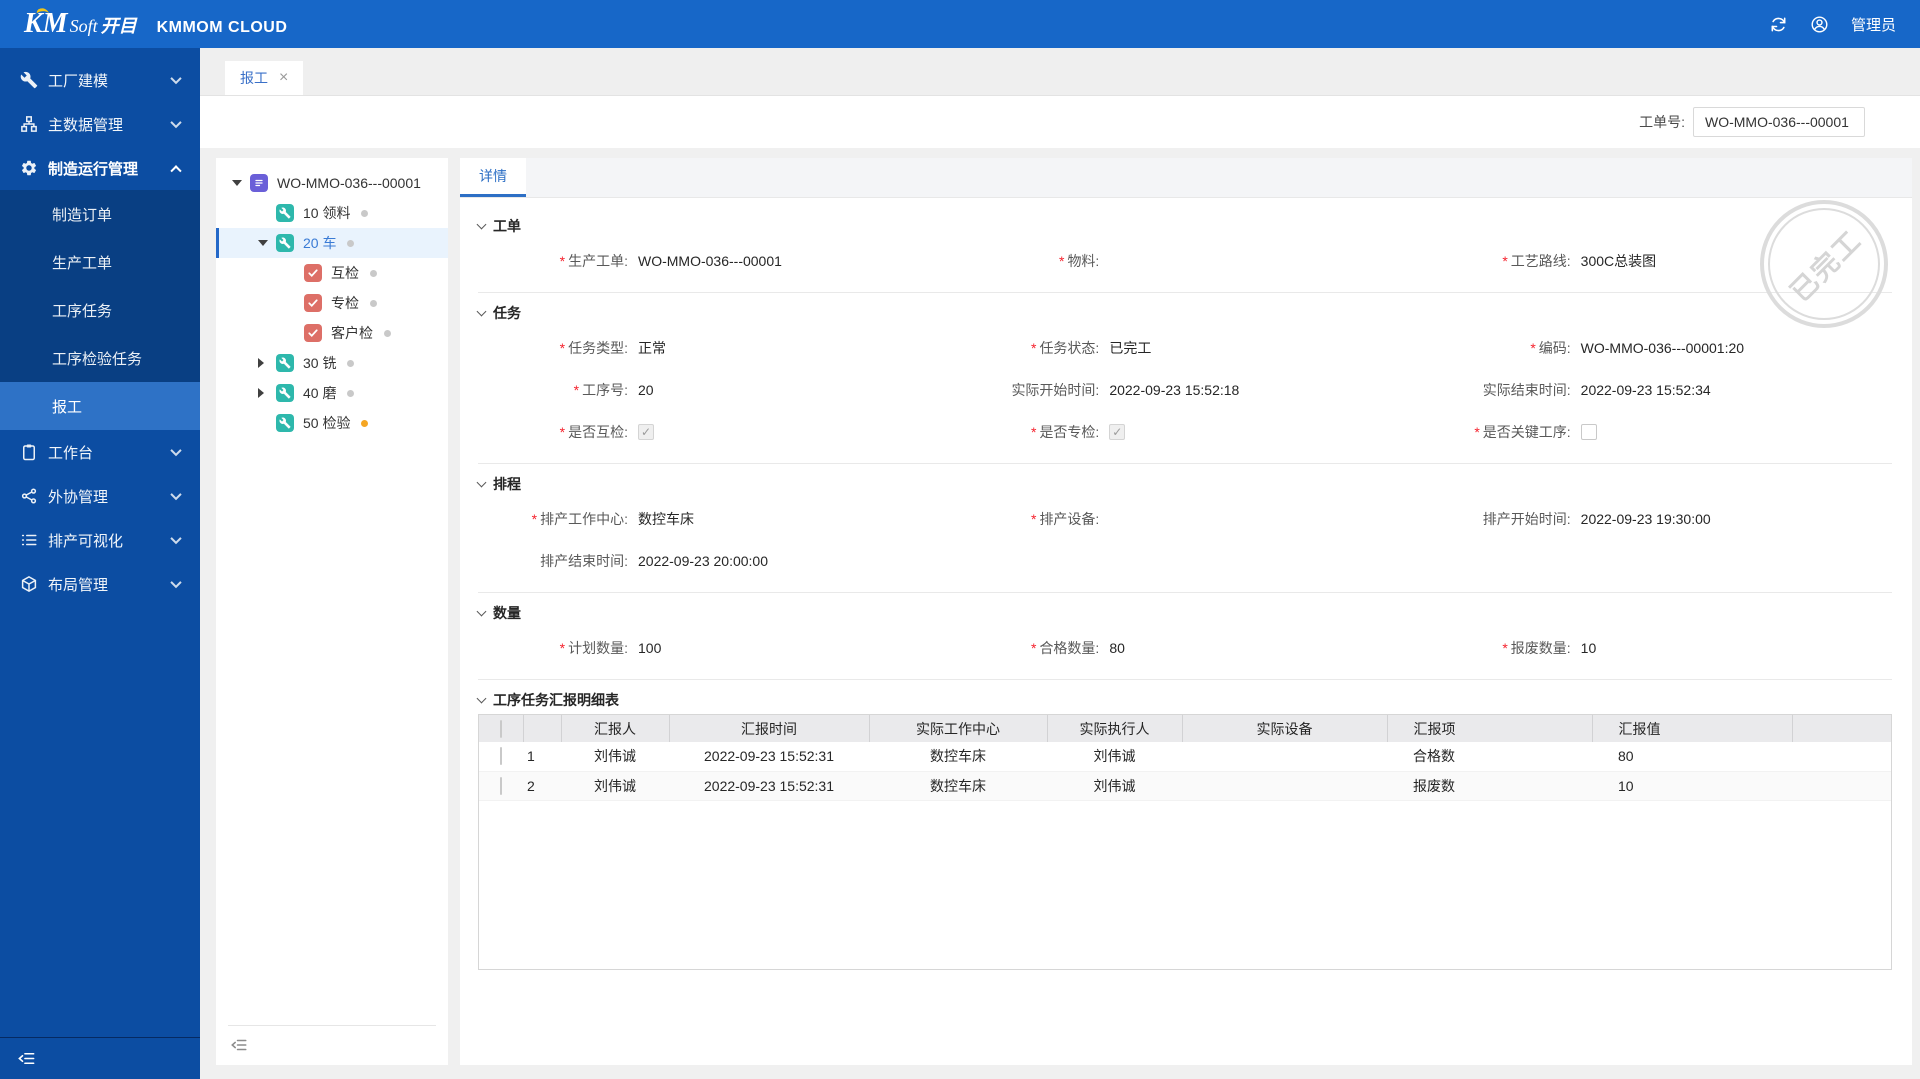  What do you see at coordinates (1060, 122) in the screenshot?
I see `filter-toolbar: 工单号:` at bounding box center [1060, 122].